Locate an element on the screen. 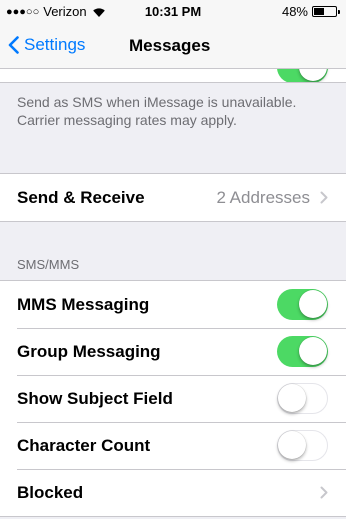 The height and width of the screenshot is (519, 346). group-messaging-row: Group Messaging is located at coordinates (173, 351).